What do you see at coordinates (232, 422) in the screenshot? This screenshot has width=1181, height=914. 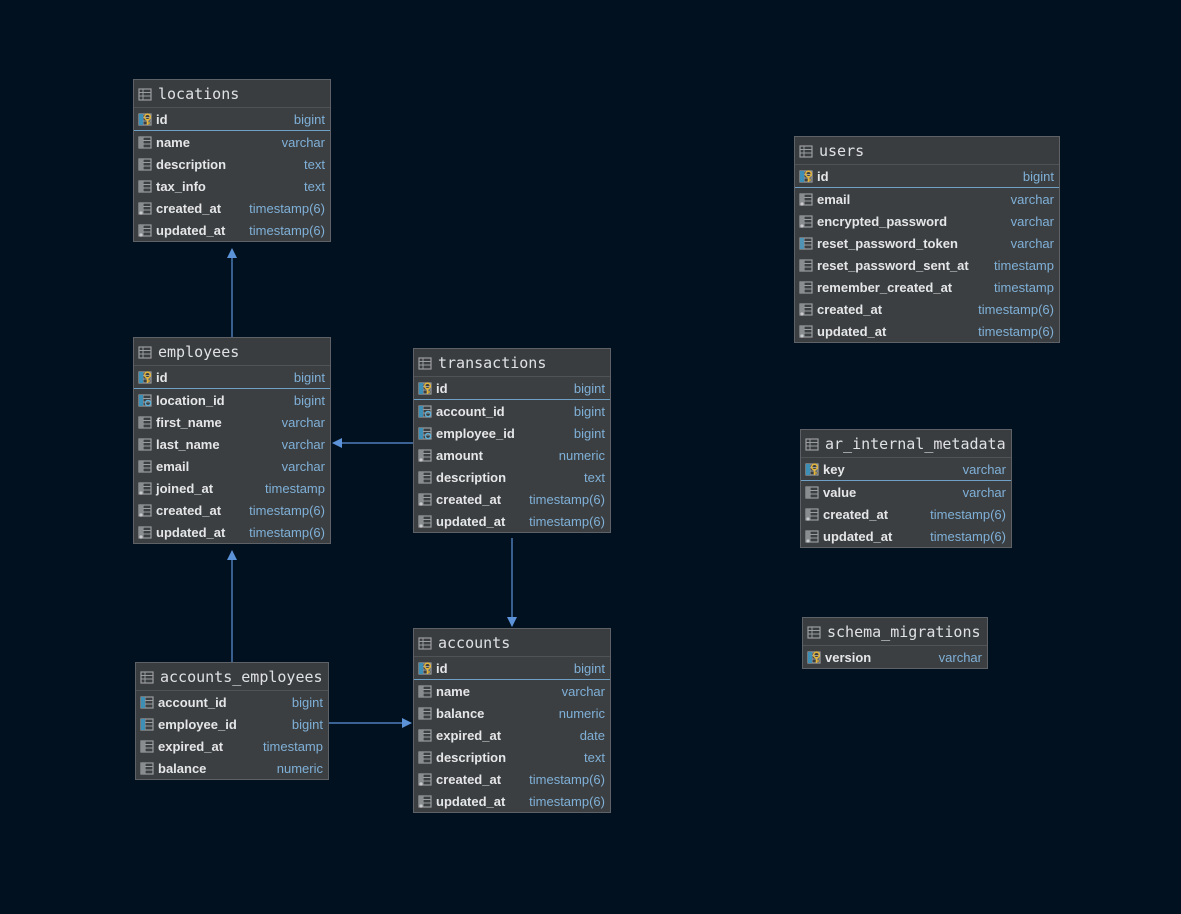 I see `column-row: first_name varchar` at bounding box center [232, 422].